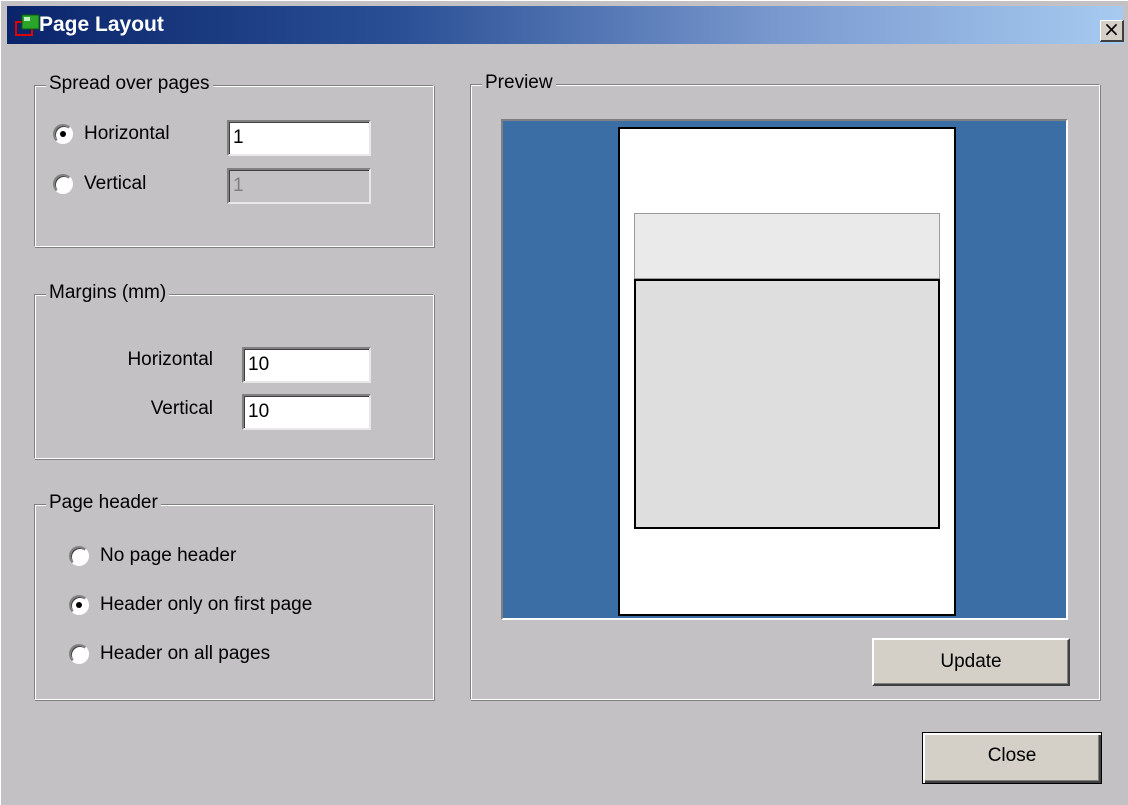  Describe the element at coordinates (234, 159) in the screenshot. I see `spread-over-pages-group: Spread over pages` at that location.